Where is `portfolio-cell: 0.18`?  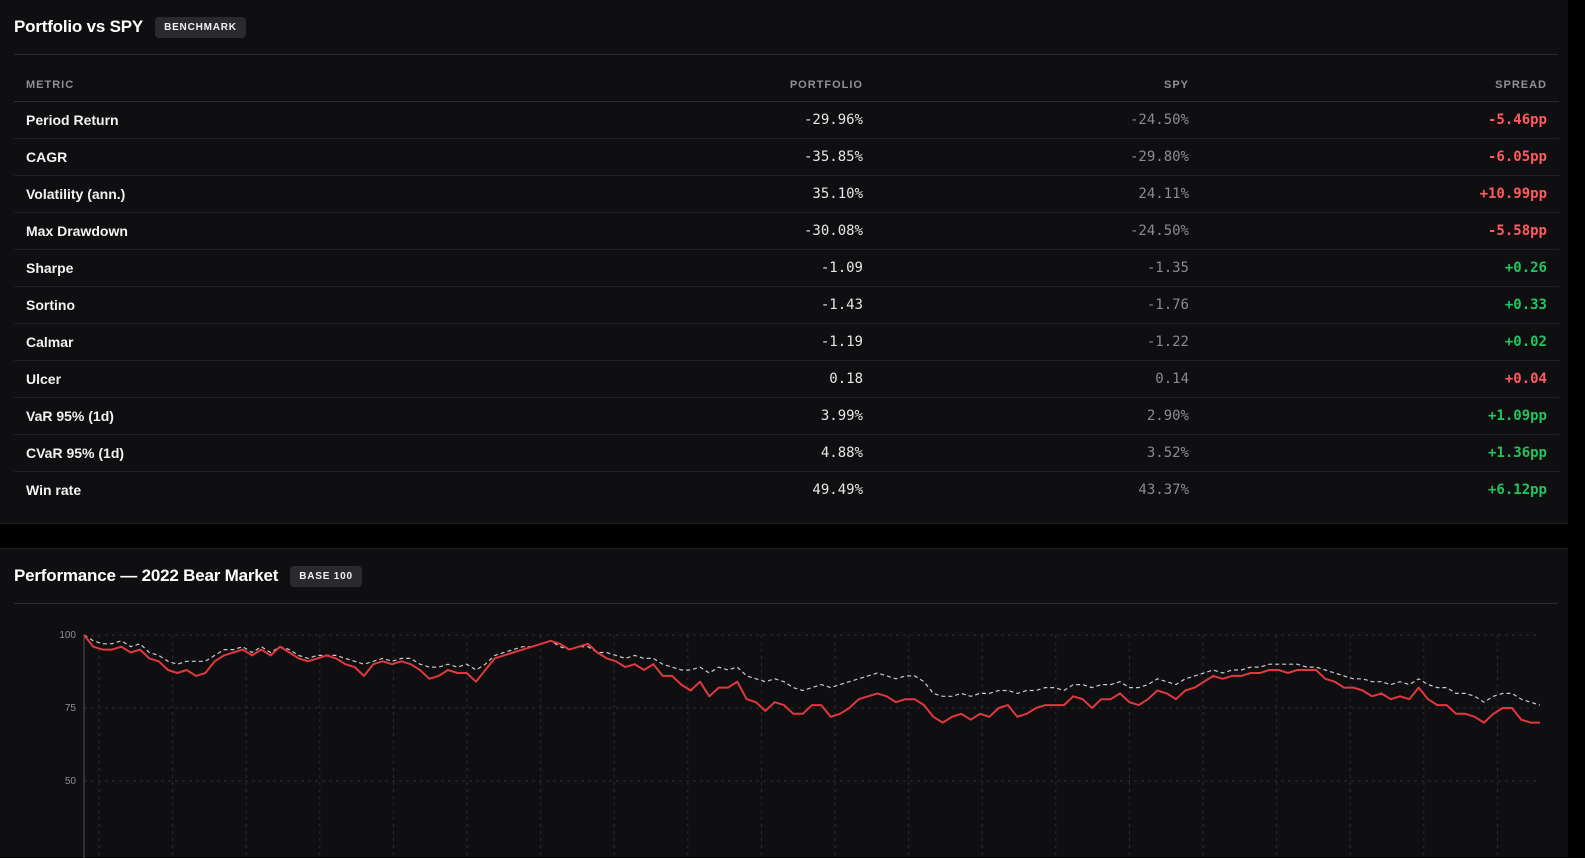 portfolio-cell: 0.18 is located at coordinates (544, 379).